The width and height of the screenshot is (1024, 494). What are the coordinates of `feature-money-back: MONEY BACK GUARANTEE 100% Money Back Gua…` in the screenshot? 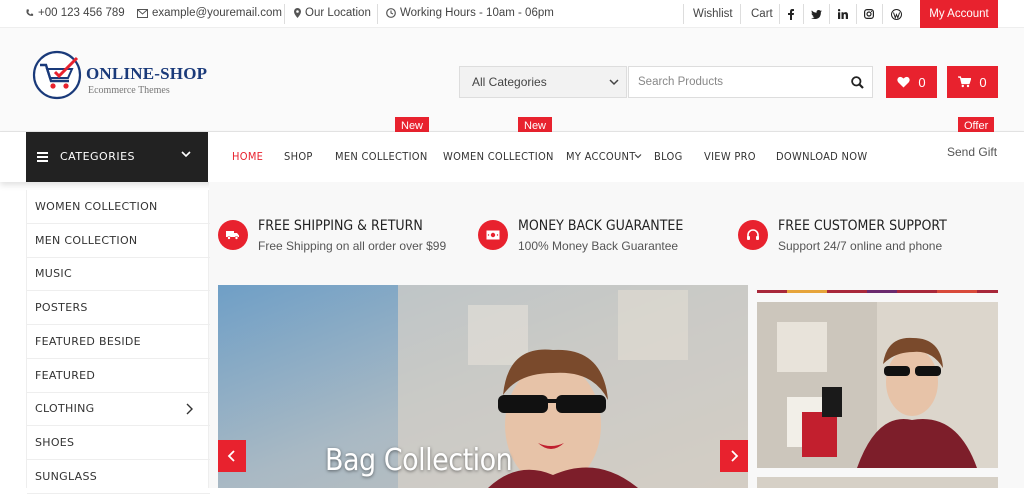 It's located at (580, 235).